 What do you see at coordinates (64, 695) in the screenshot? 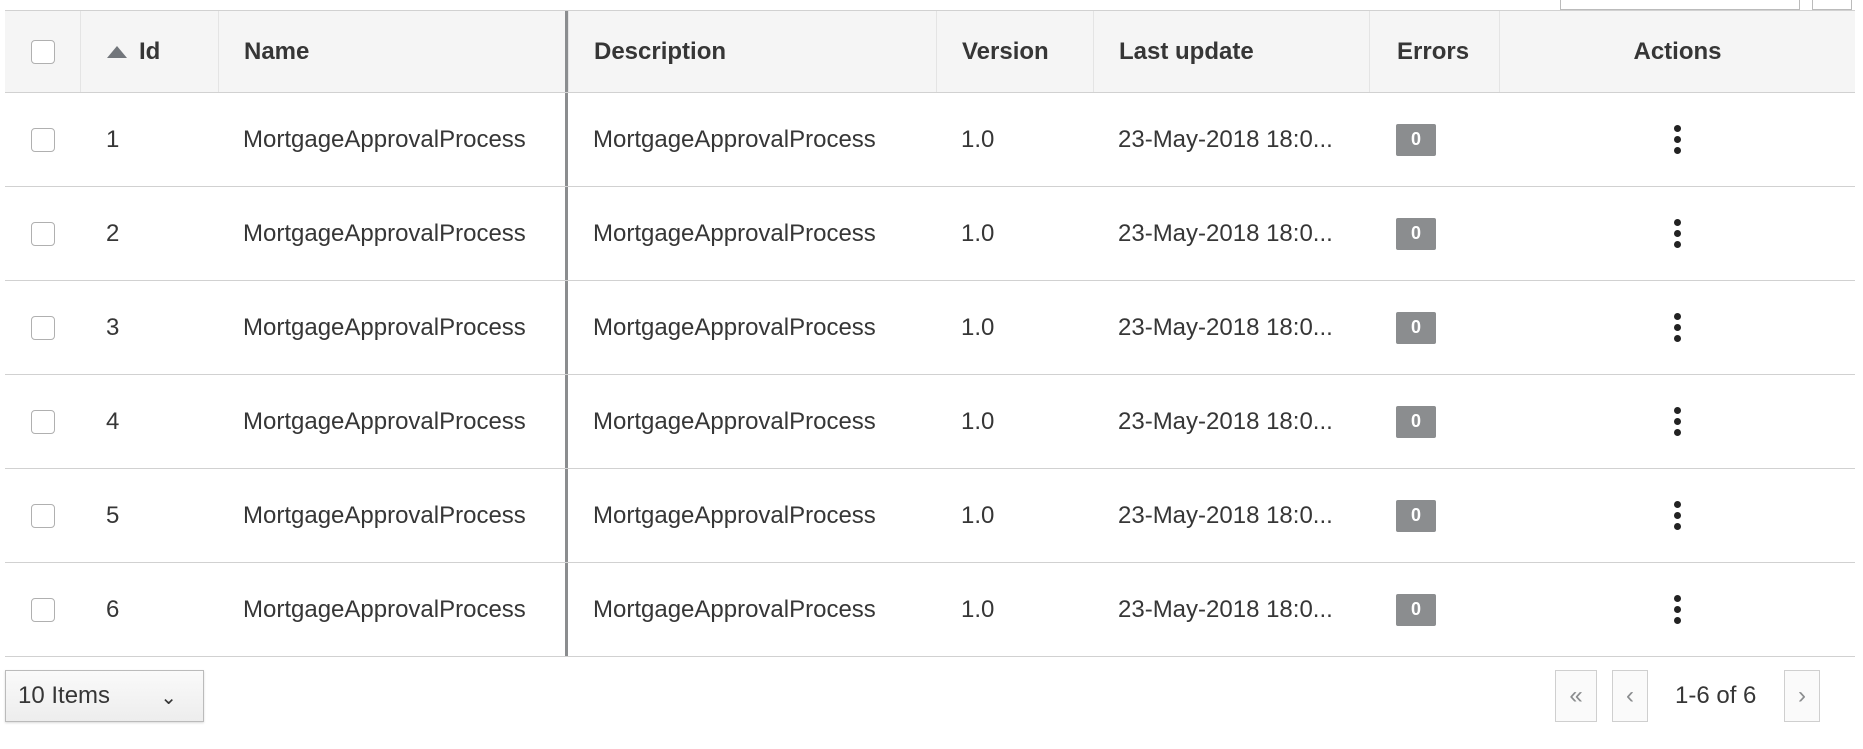
I see `items-per-page-label: 10 Items` at bounding box center [64, 695].